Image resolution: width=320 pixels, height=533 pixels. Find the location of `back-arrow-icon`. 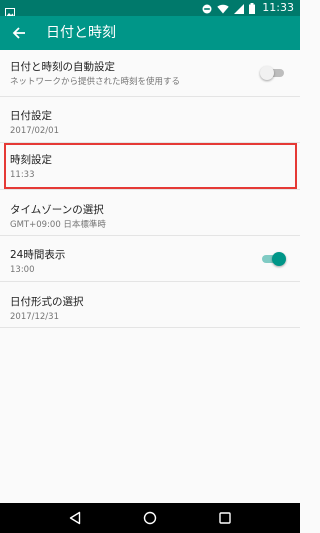

back-arrow-icon is located at coordinates (19, 33).